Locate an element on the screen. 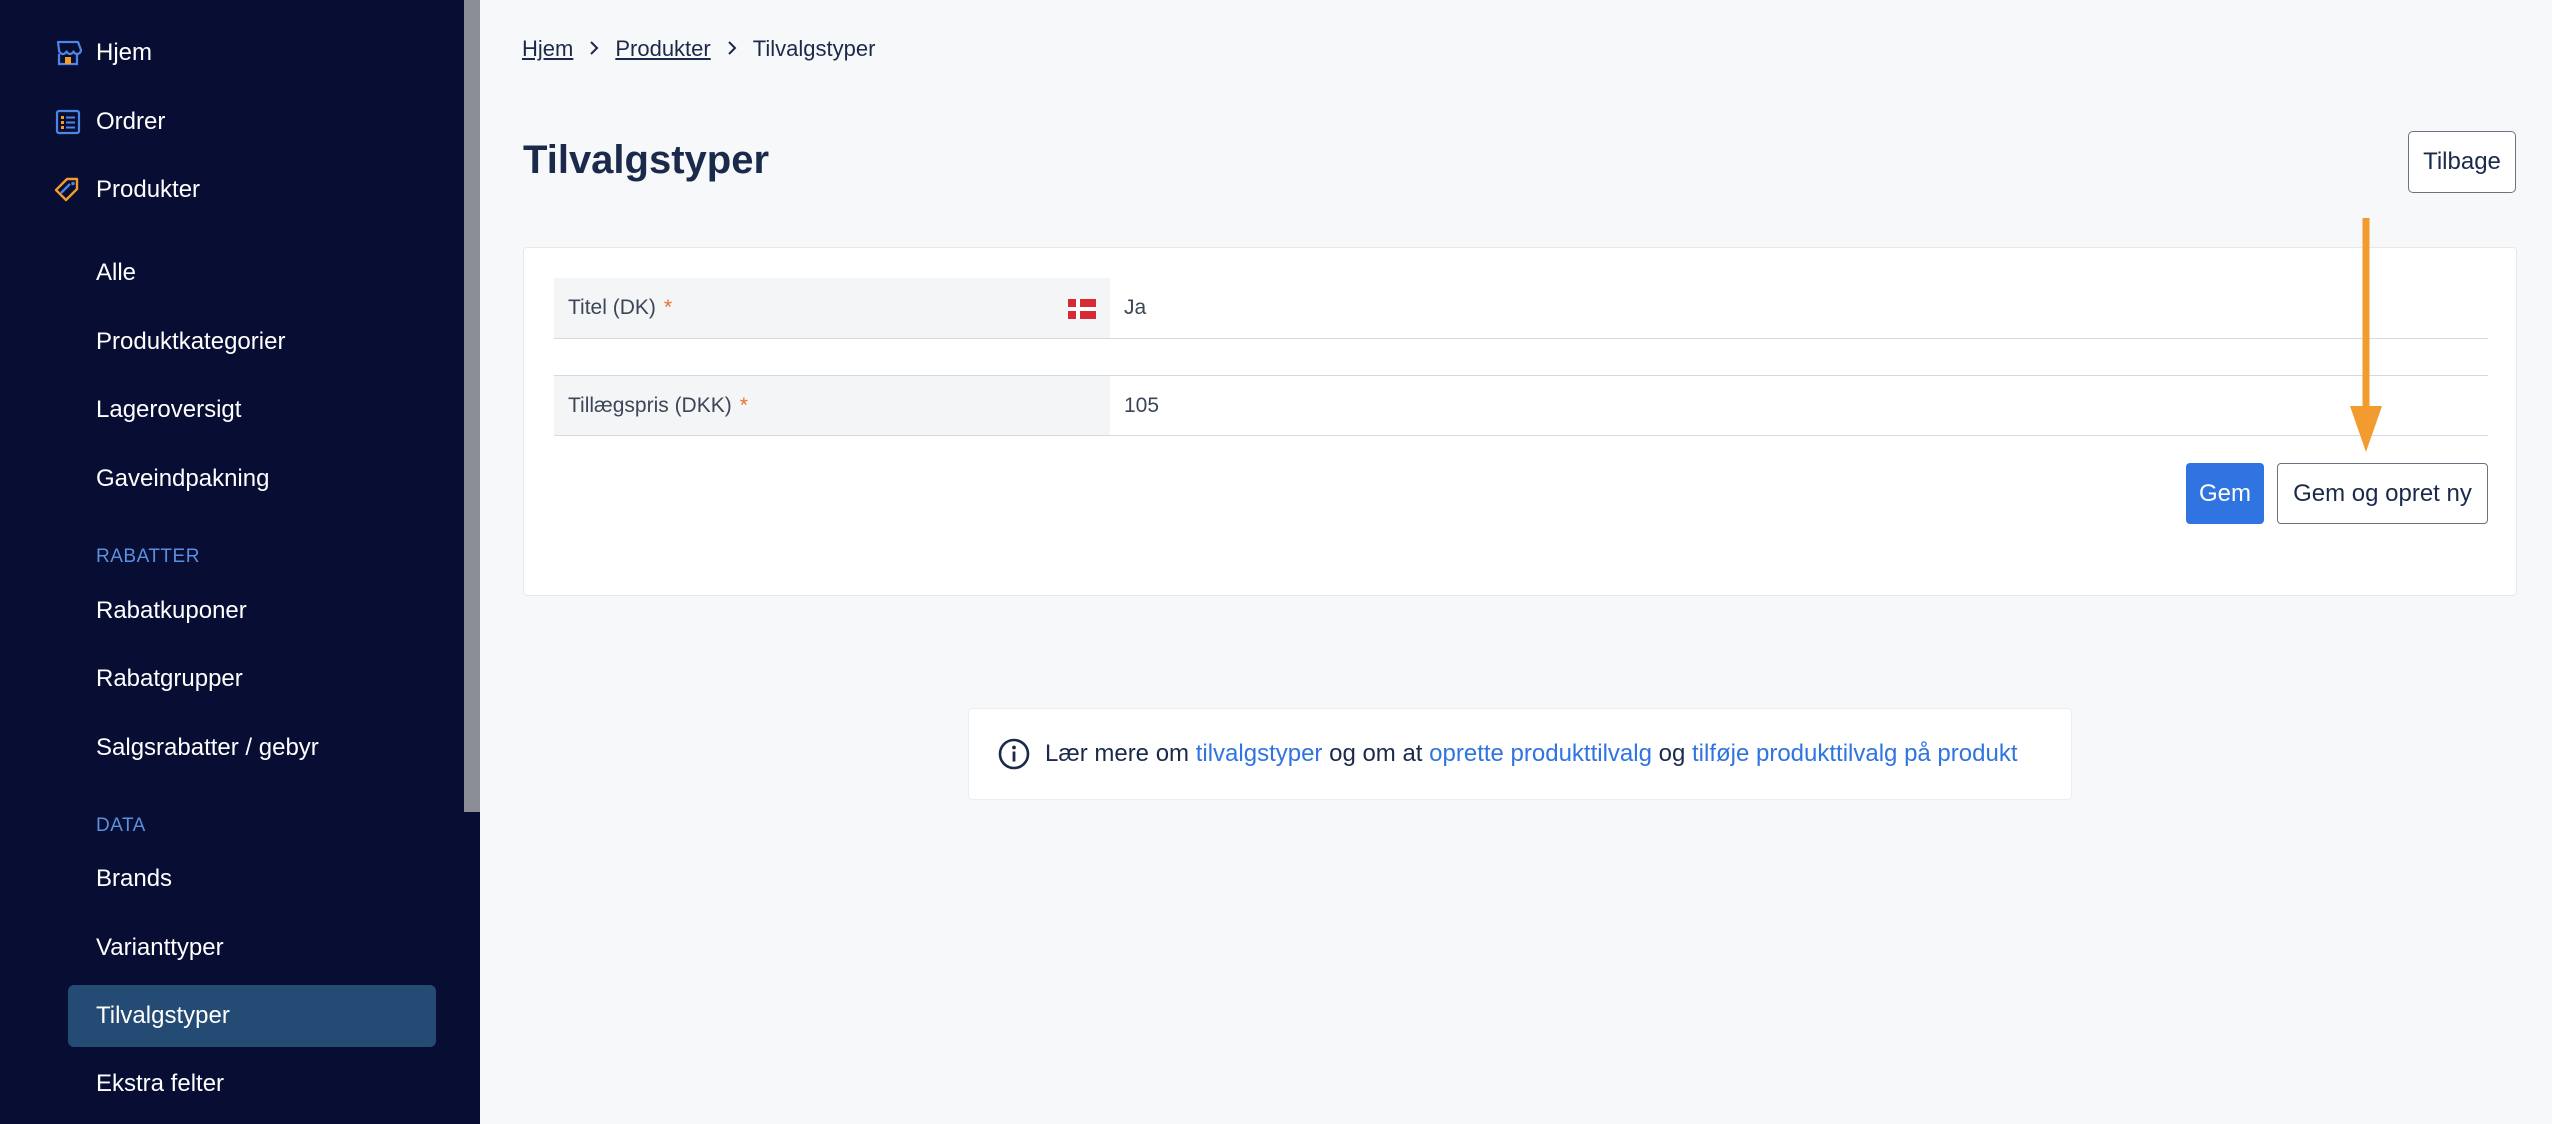  breadcrumb-products-link: Produkter is located at coordinates (662, 49).